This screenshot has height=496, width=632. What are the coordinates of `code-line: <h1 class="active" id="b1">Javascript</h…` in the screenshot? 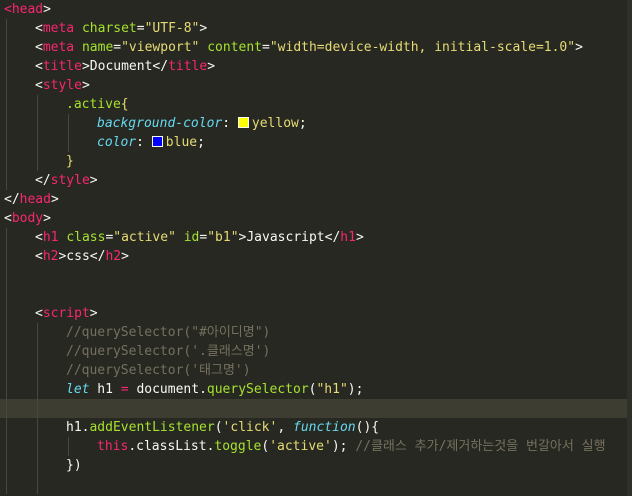 It's located at (316, 237).